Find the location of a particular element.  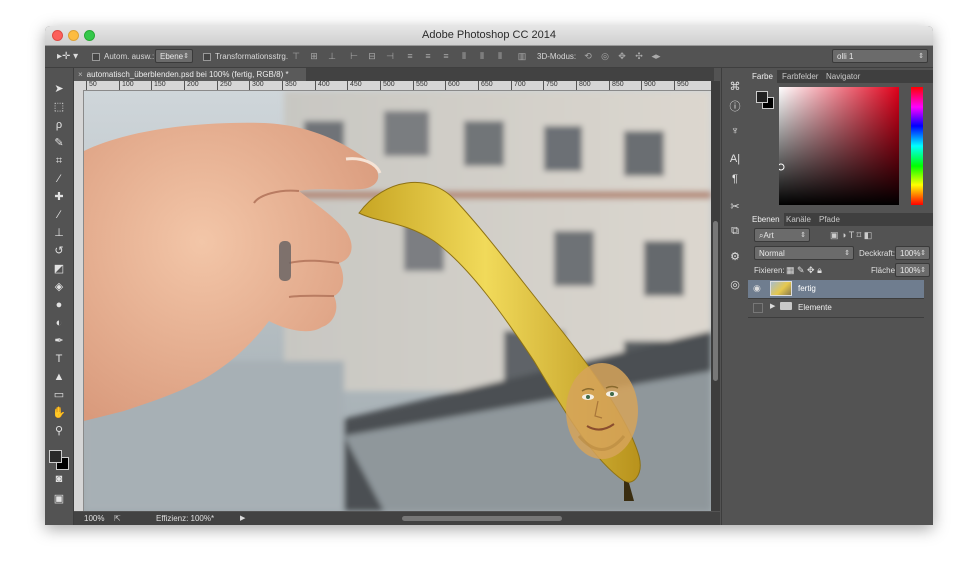

horizontal-scroll-thumb is located at coordinates (482, 518).